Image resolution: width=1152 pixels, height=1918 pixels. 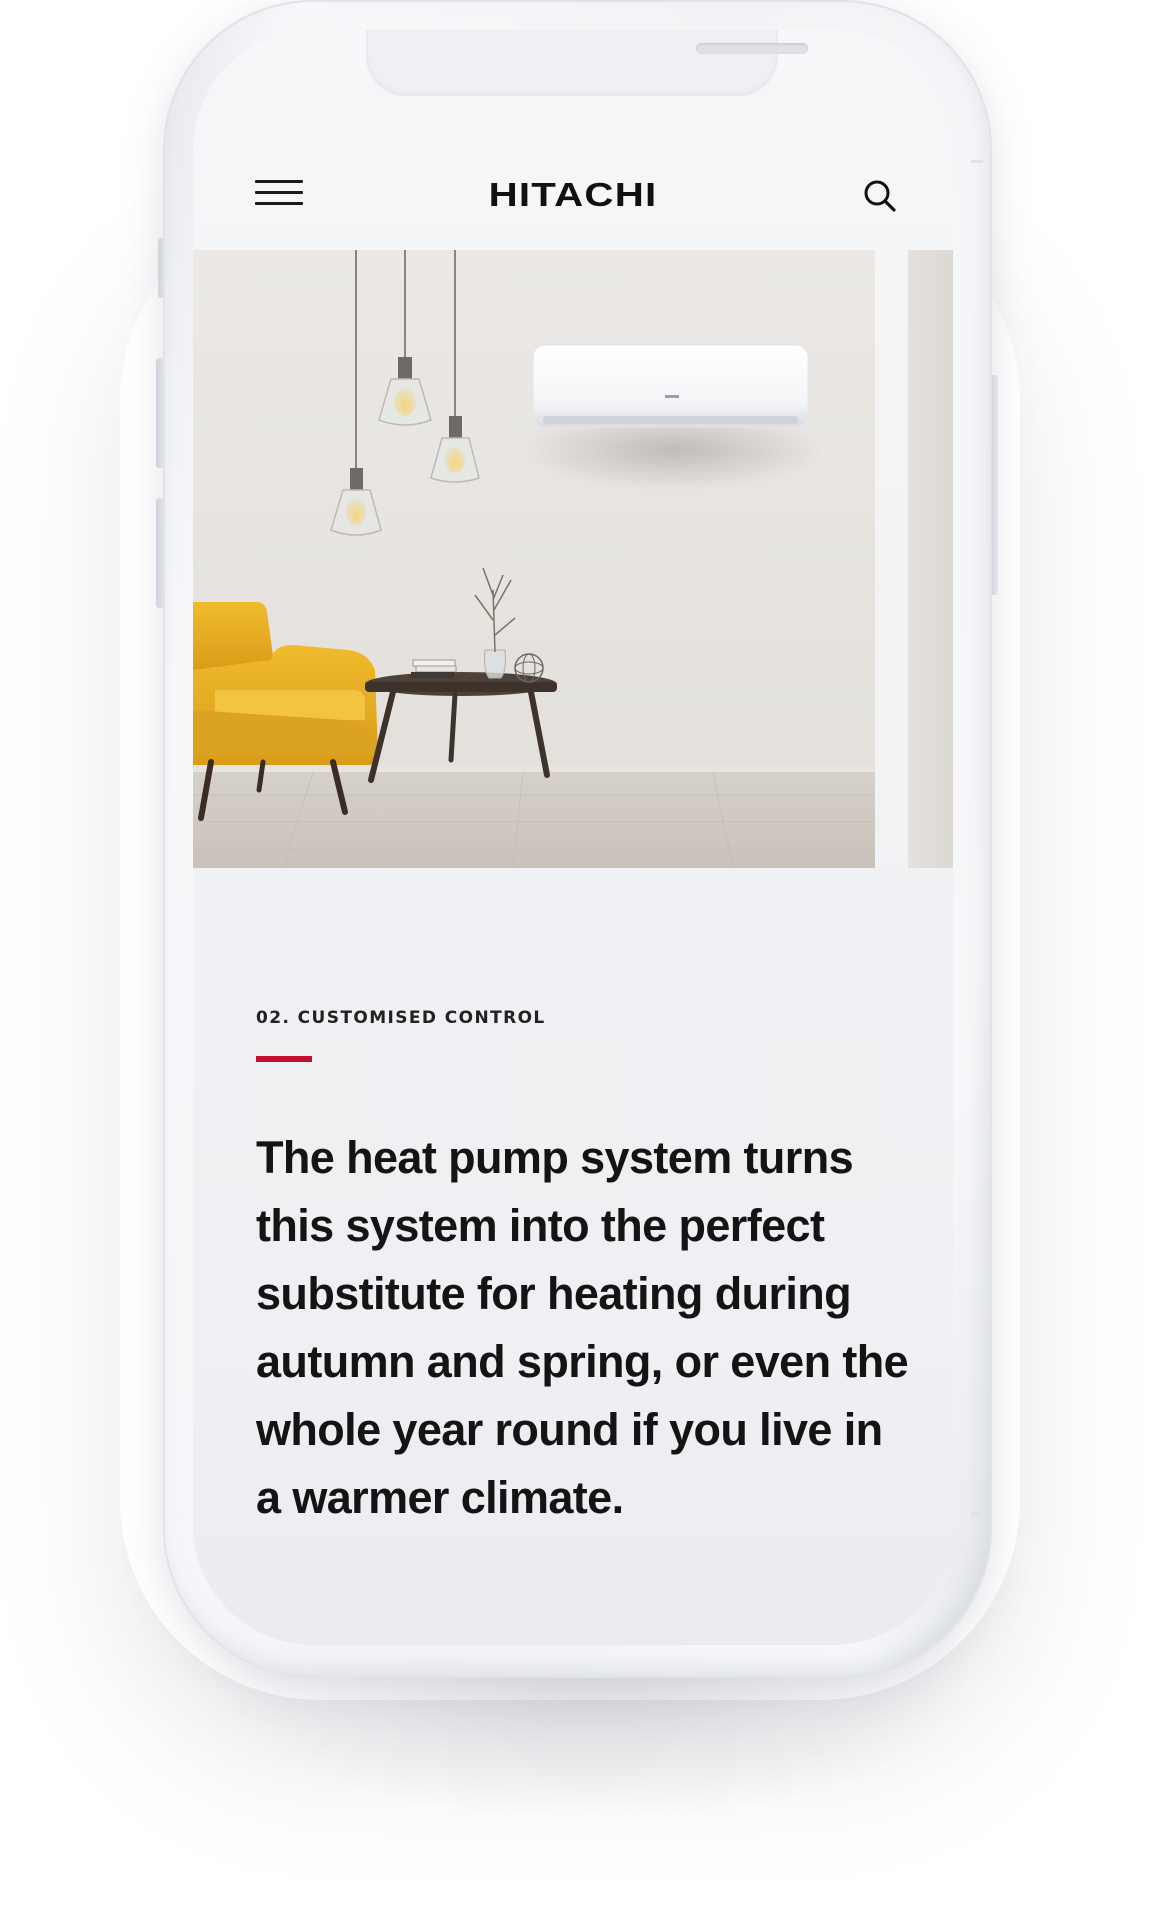 What do you see at coordinates (401, 1018) in the screenshot?
I see `section-eyebrow: 02. CUSTOMISED CONTROL` at bounding box center [401, 1018].